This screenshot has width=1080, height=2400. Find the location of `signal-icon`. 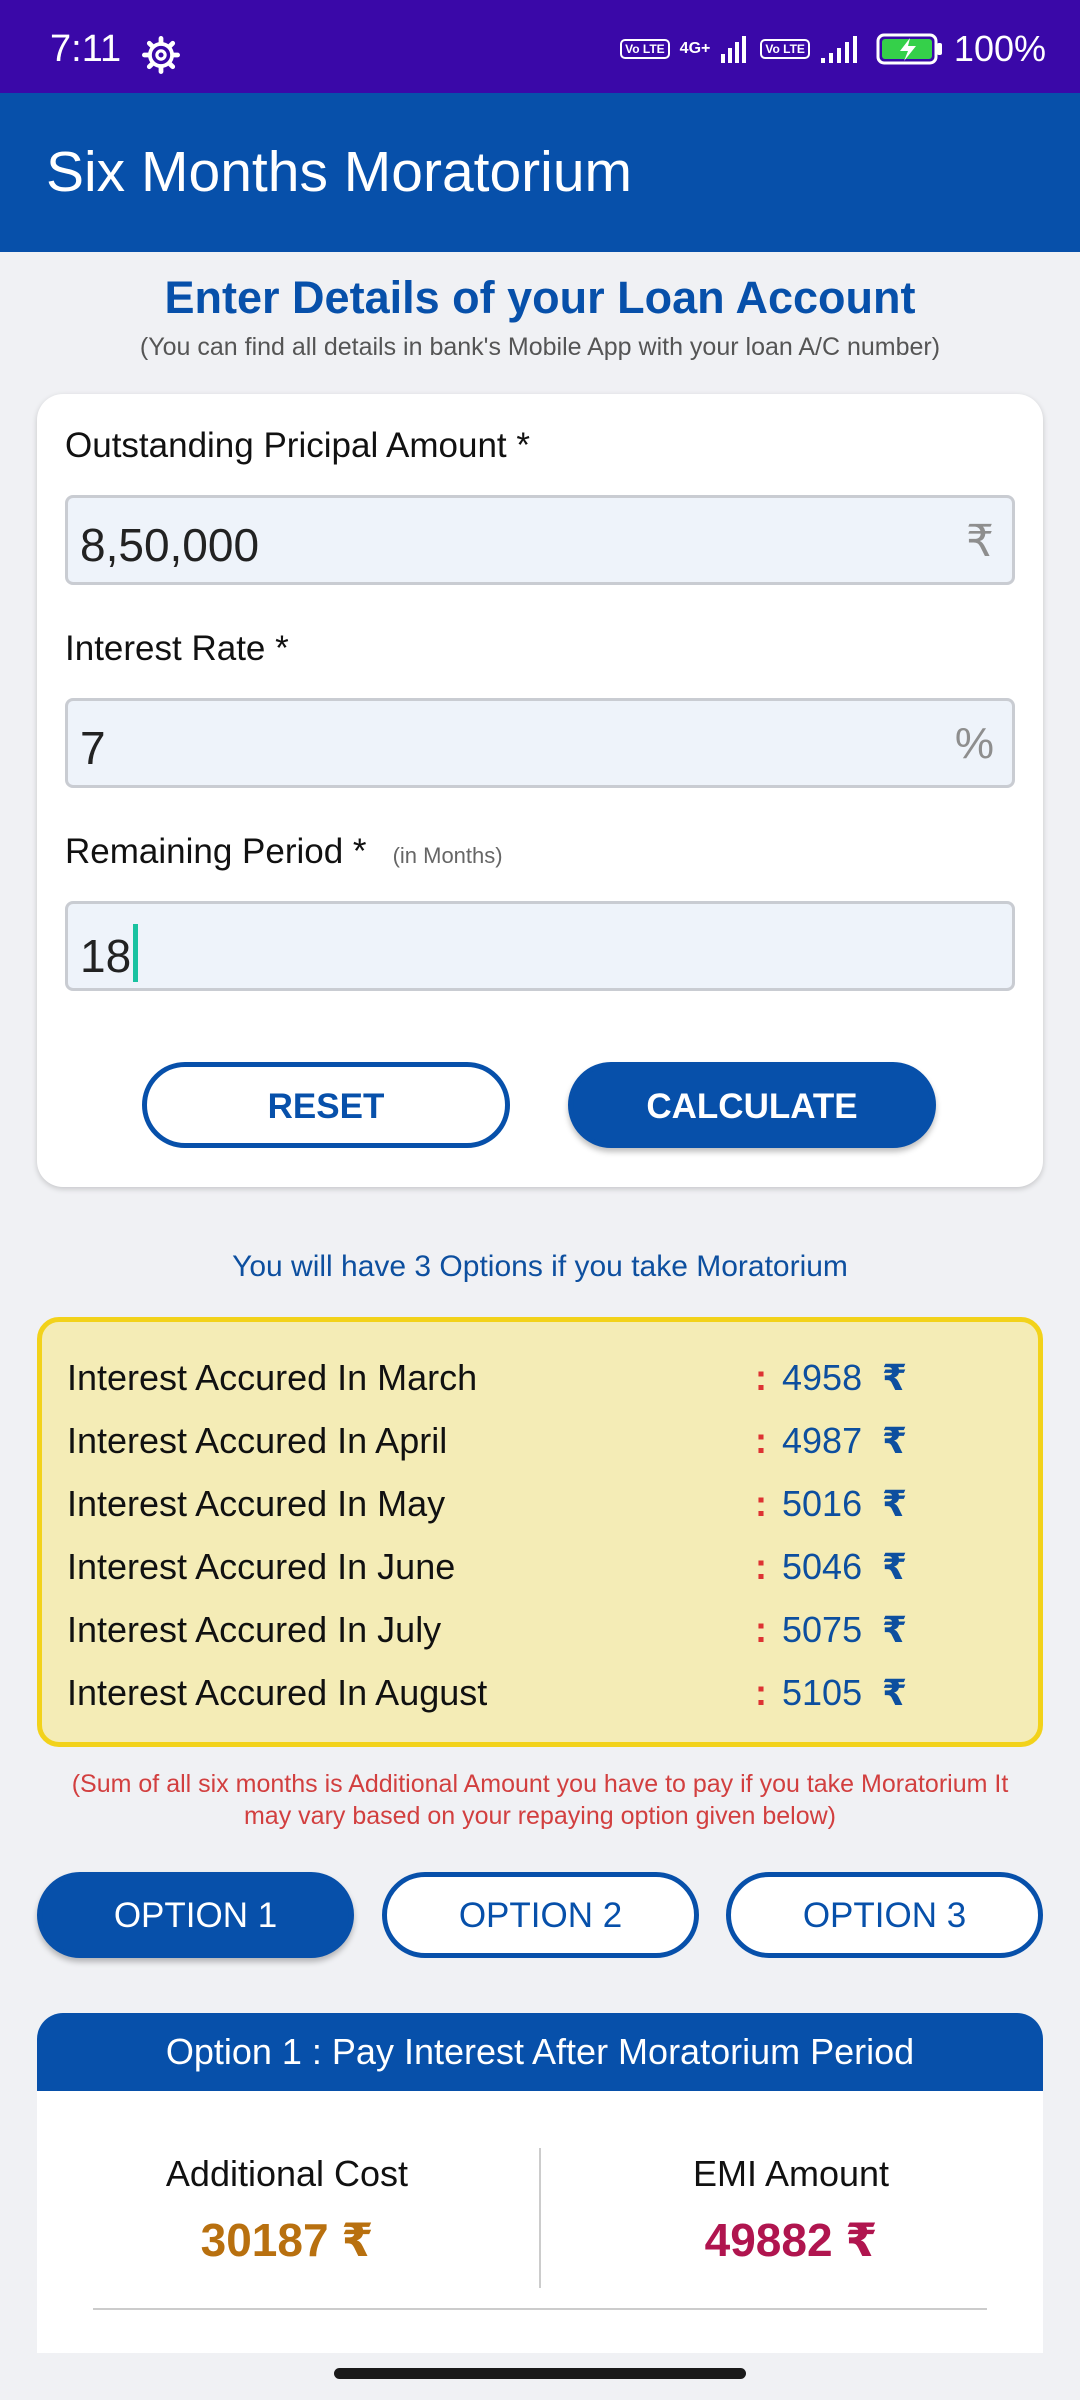

signal-icon is located at coordinates (734, 49).